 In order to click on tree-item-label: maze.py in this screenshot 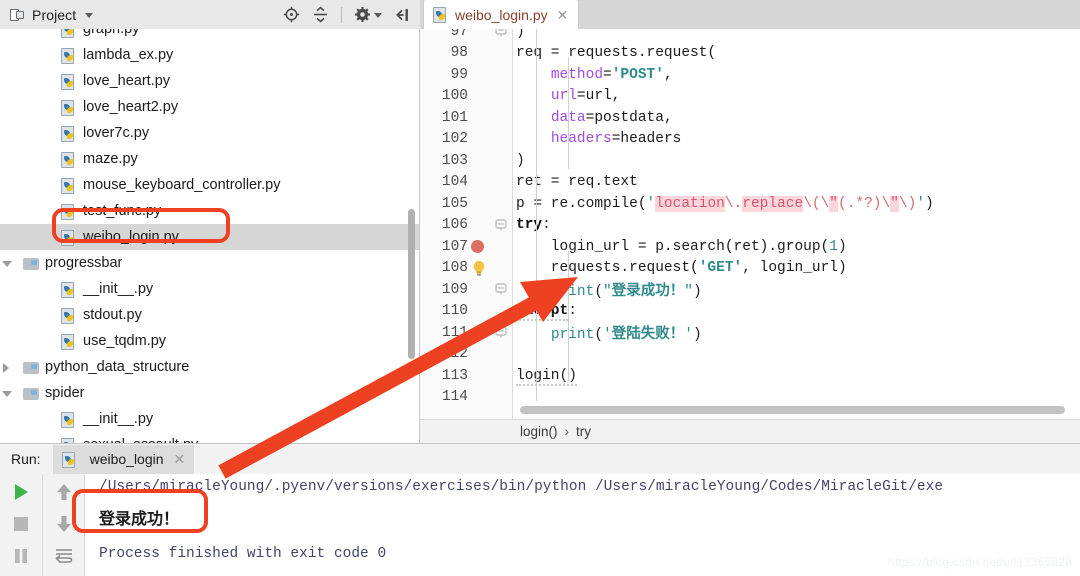, I will do `click(110, 159)`.